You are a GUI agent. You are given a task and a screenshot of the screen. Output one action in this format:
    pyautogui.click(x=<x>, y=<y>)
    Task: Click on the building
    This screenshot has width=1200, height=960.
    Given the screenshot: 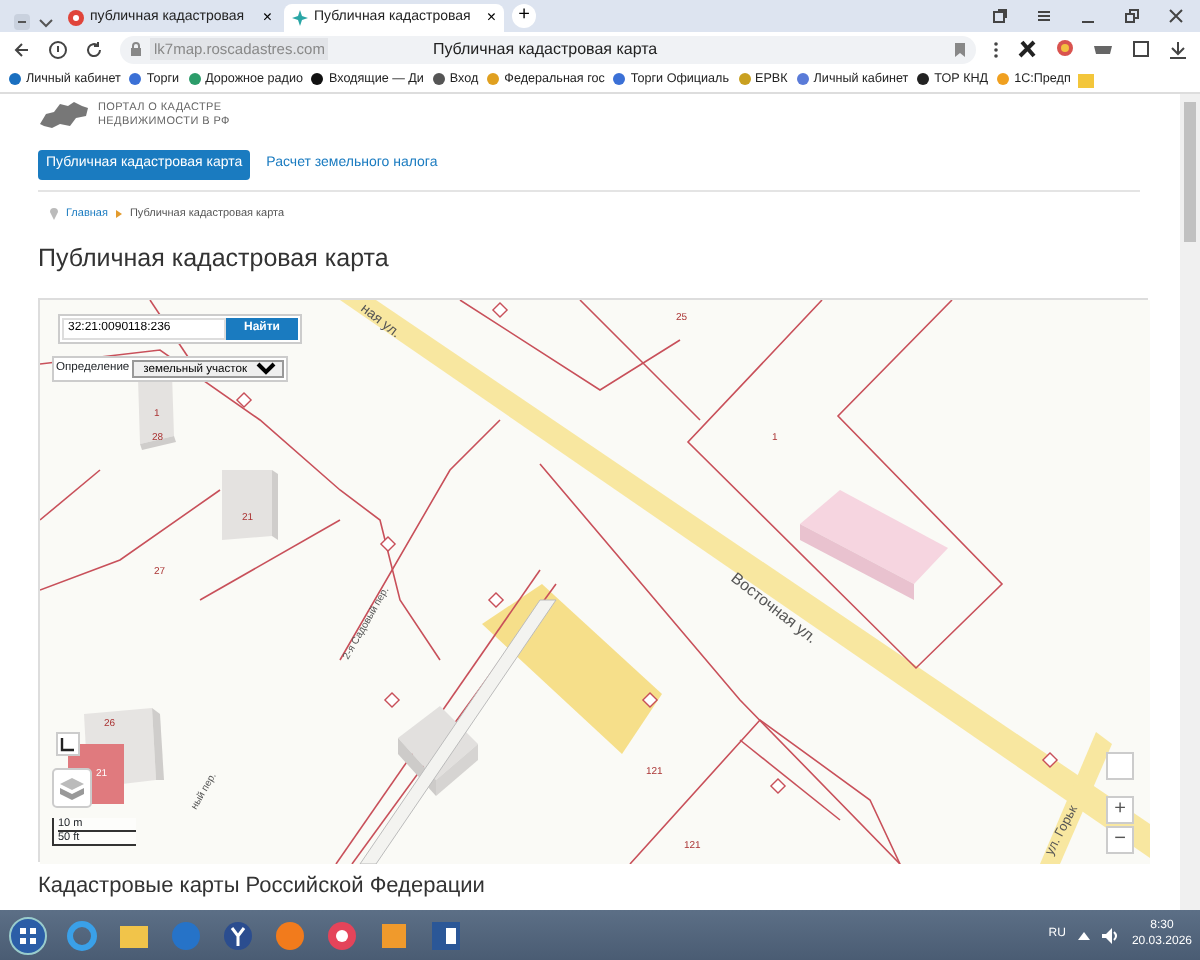 What is the action you would take?
    pyautogui.click(x=250, y=504)
    